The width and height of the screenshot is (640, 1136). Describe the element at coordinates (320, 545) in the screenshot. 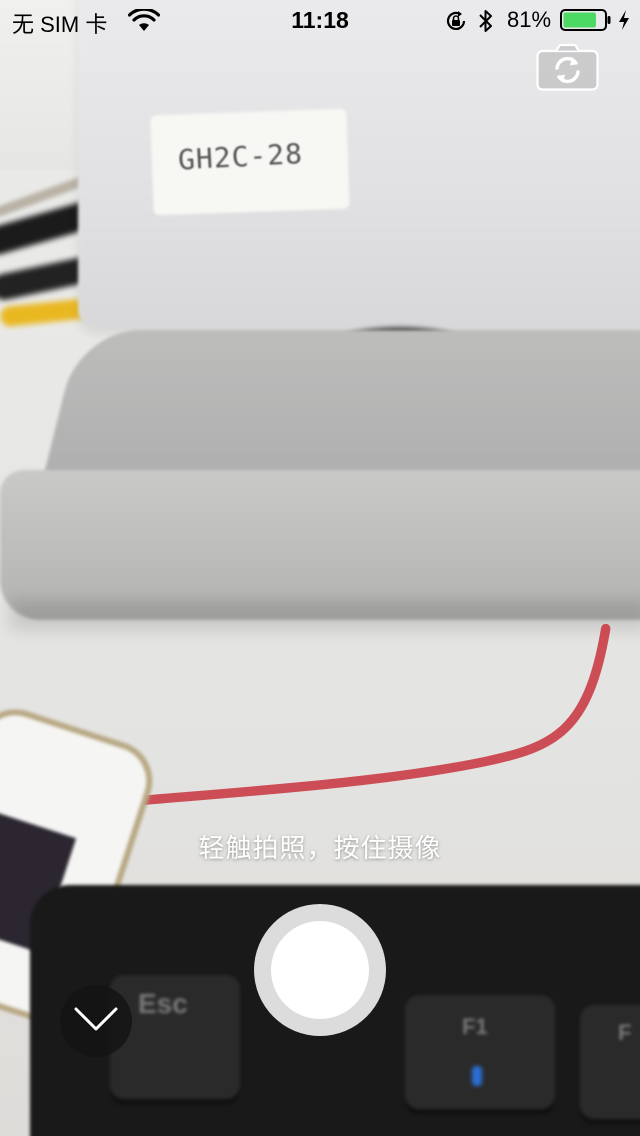

I see `mac-mini-side` at that location.